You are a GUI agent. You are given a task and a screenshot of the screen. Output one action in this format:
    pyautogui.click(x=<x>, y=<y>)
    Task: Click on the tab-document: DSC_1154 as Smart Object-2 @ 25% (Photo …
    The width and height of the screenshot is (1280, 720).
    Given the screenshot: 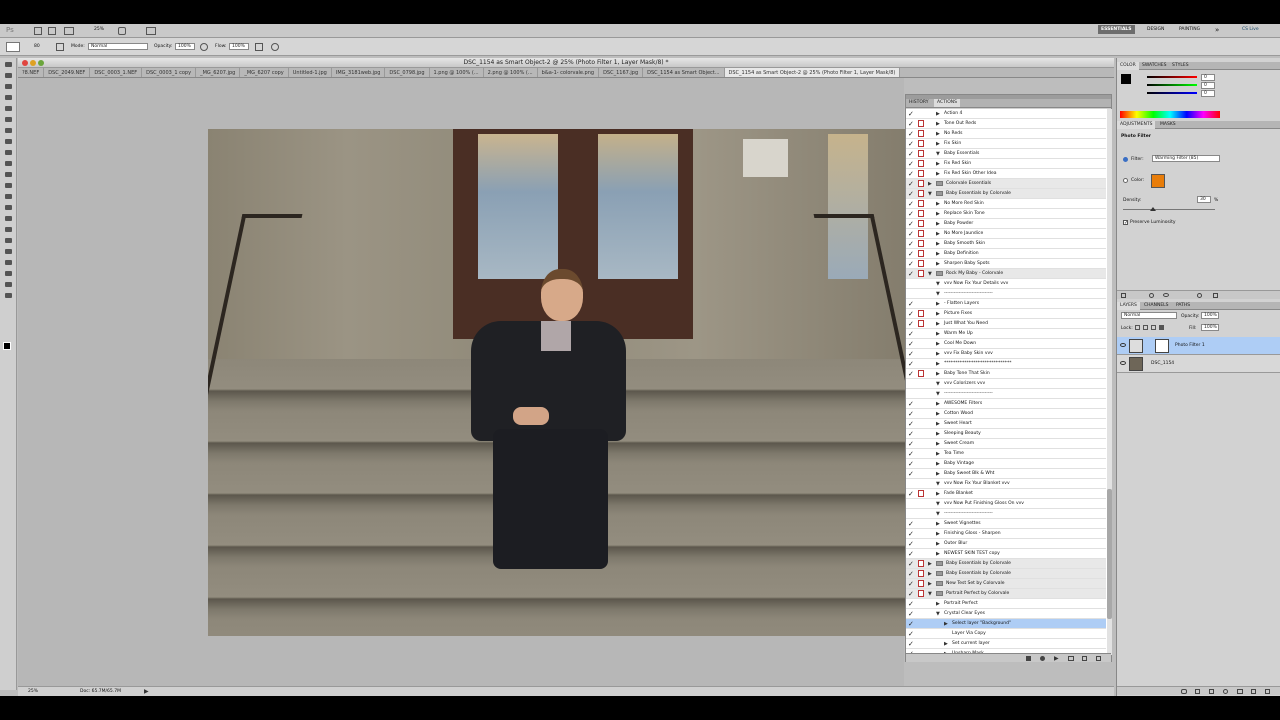 What is the action you would take?
    pyautogui.click(x=812, y=72)
    